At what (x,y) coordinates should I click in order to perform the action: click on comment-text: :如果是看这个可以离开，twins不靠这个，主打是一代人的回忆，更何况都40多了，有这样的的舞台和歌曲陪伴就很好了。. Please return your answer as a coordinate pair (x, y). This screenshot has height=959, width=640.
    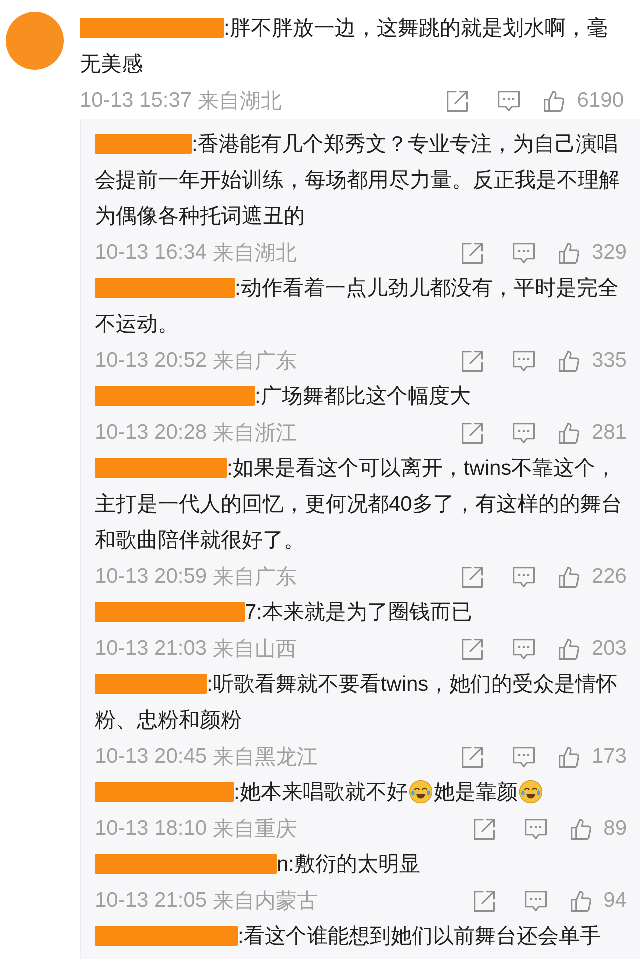
    Looking at the image, I should click on (359, 505).